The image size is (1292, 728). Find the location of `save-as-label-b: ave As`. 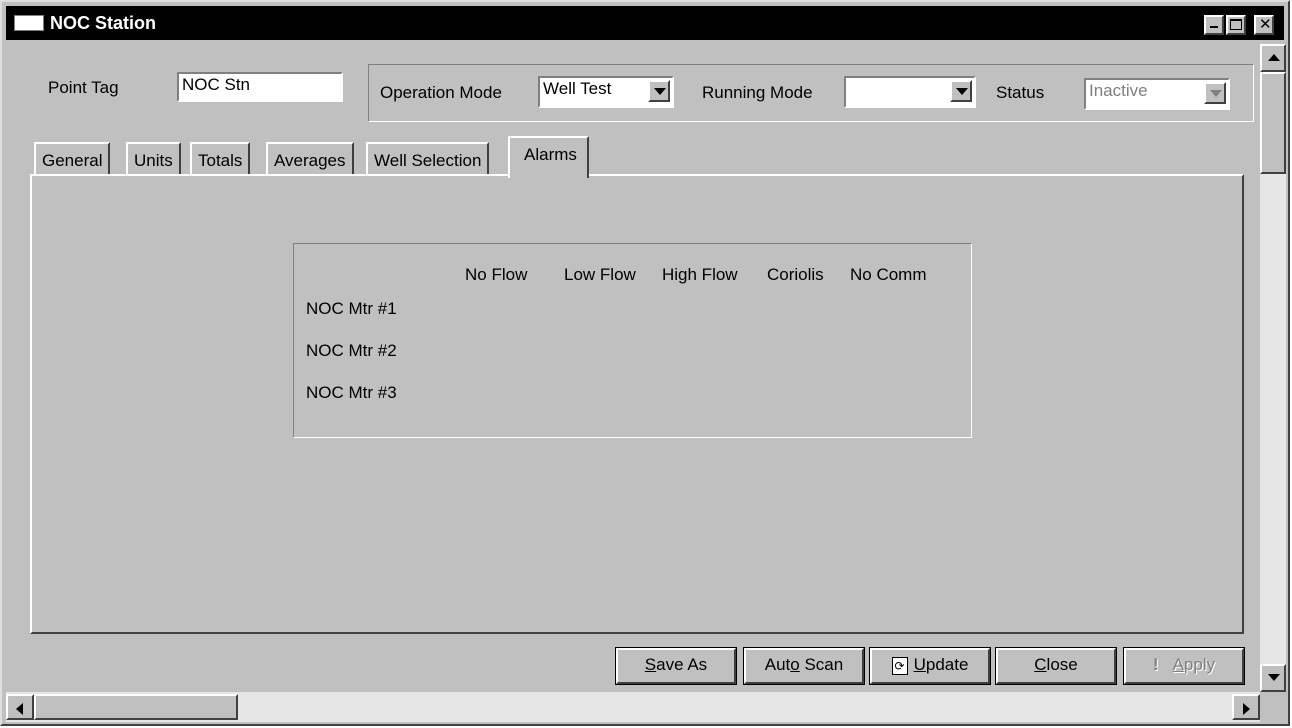

save-as-label-b: ave As is located at coordinates (682, 664).